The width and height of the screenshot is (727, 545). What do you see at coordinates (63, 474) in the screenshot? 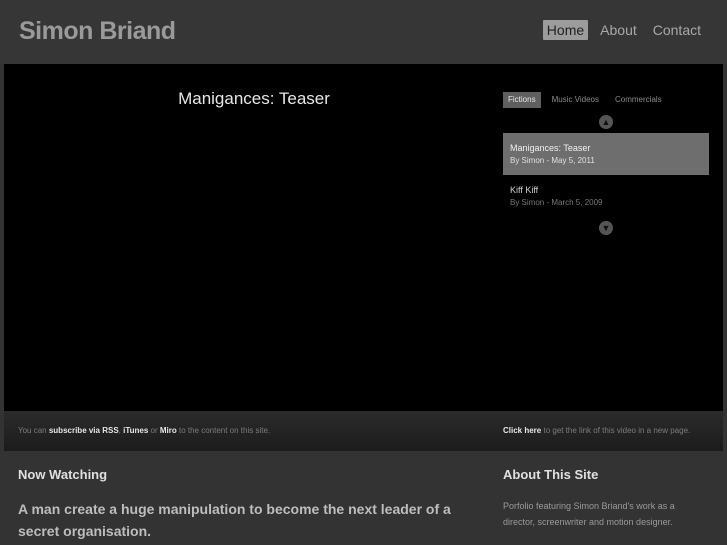
I see `now-watching-heading: Now Watching` at bounding box center [63, 474].